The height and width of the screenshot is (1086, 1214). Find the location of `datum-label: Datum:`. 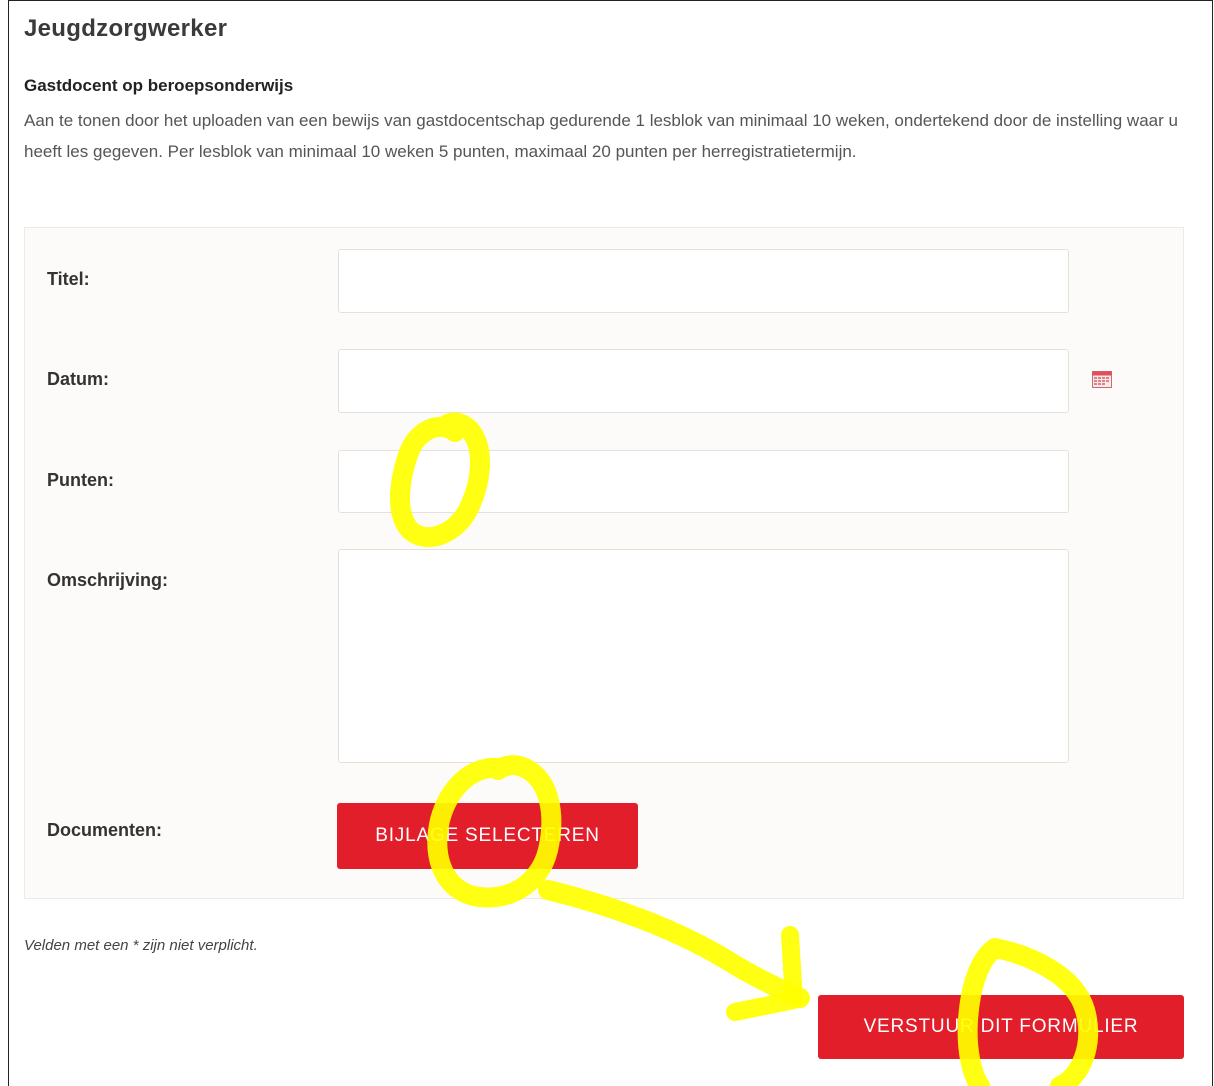

datum-label: Datum: is located at coordinates (78, 379).